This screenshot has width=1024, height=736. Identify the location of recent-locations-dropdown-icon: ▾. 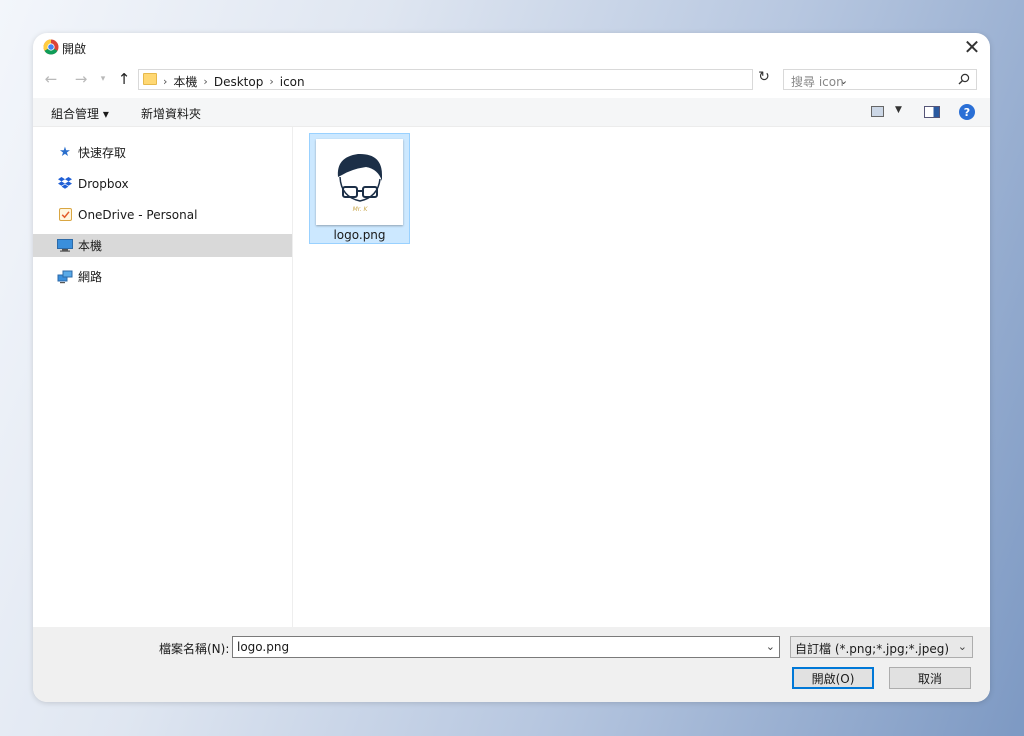
(103, 79).